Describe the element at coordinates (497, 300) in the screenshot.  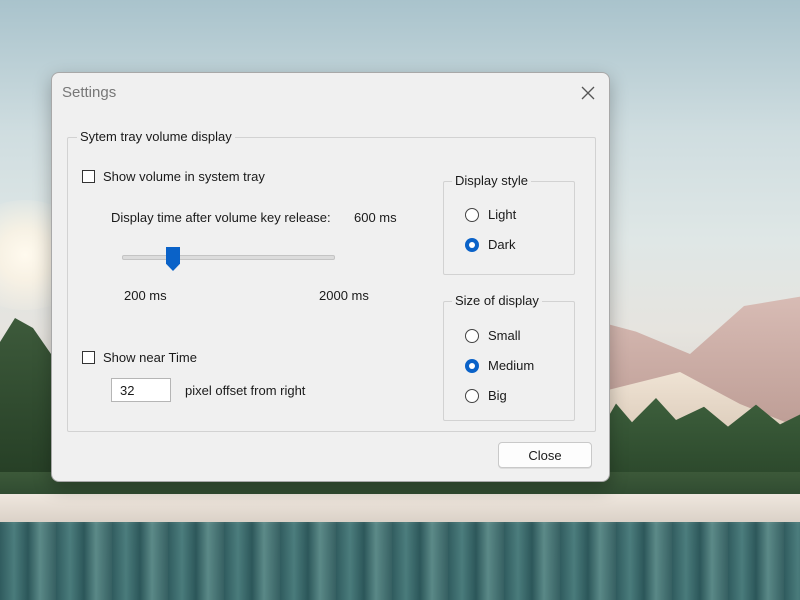
I see `size-of-display-legend: Size of display` at that location.